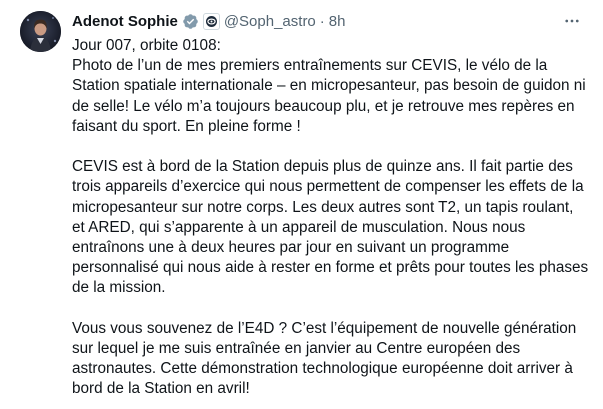  Describe the element at coordinates (572, 21) in the screenshot. I see `more-options-icon` at that location.